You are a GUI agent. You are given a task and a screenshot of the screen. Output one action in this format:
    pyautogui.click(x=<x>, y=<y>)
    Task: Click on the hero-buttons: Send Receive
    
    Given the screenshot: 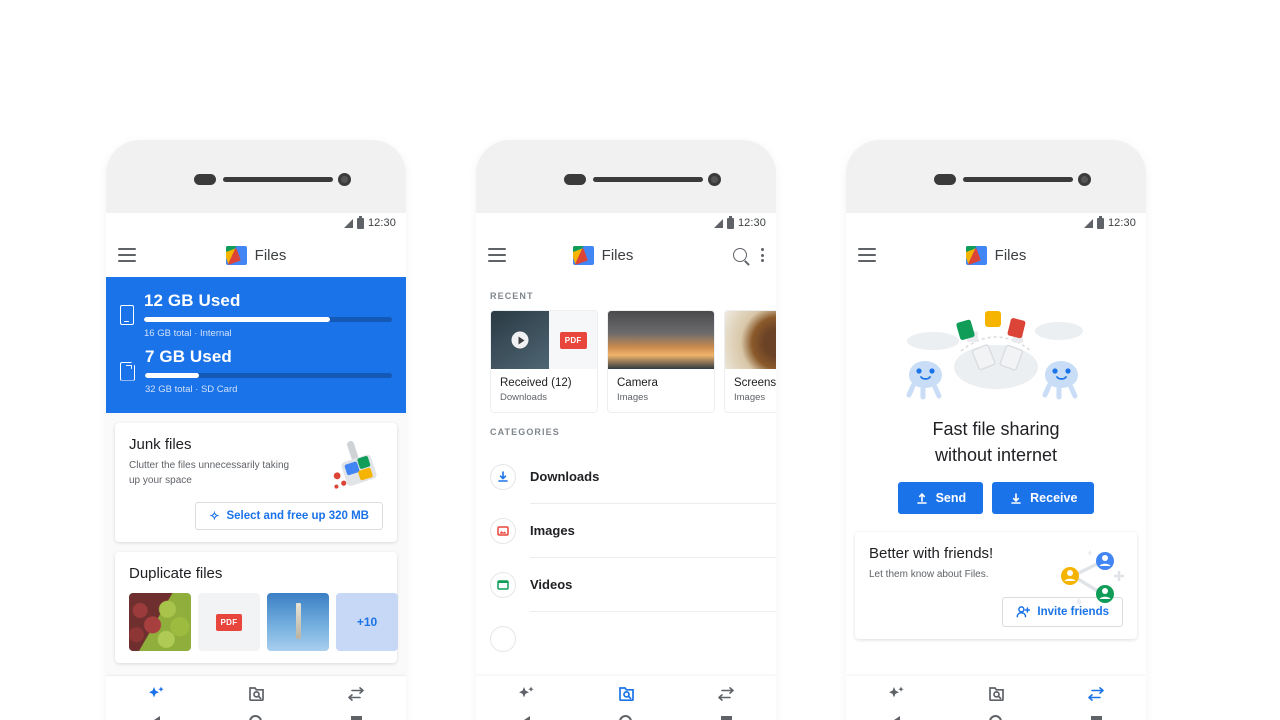 What is the action you would take?
    pyautogui.click(x=996, y=498)
    